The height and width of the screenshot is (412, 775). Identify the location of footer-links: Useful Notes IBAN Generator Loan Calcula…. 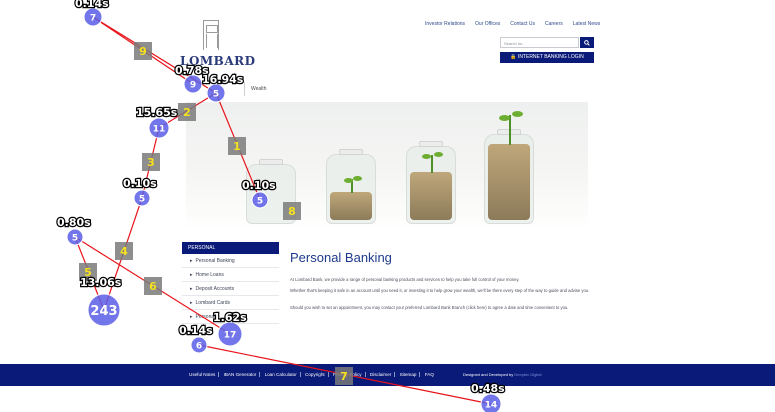
(311, 374).